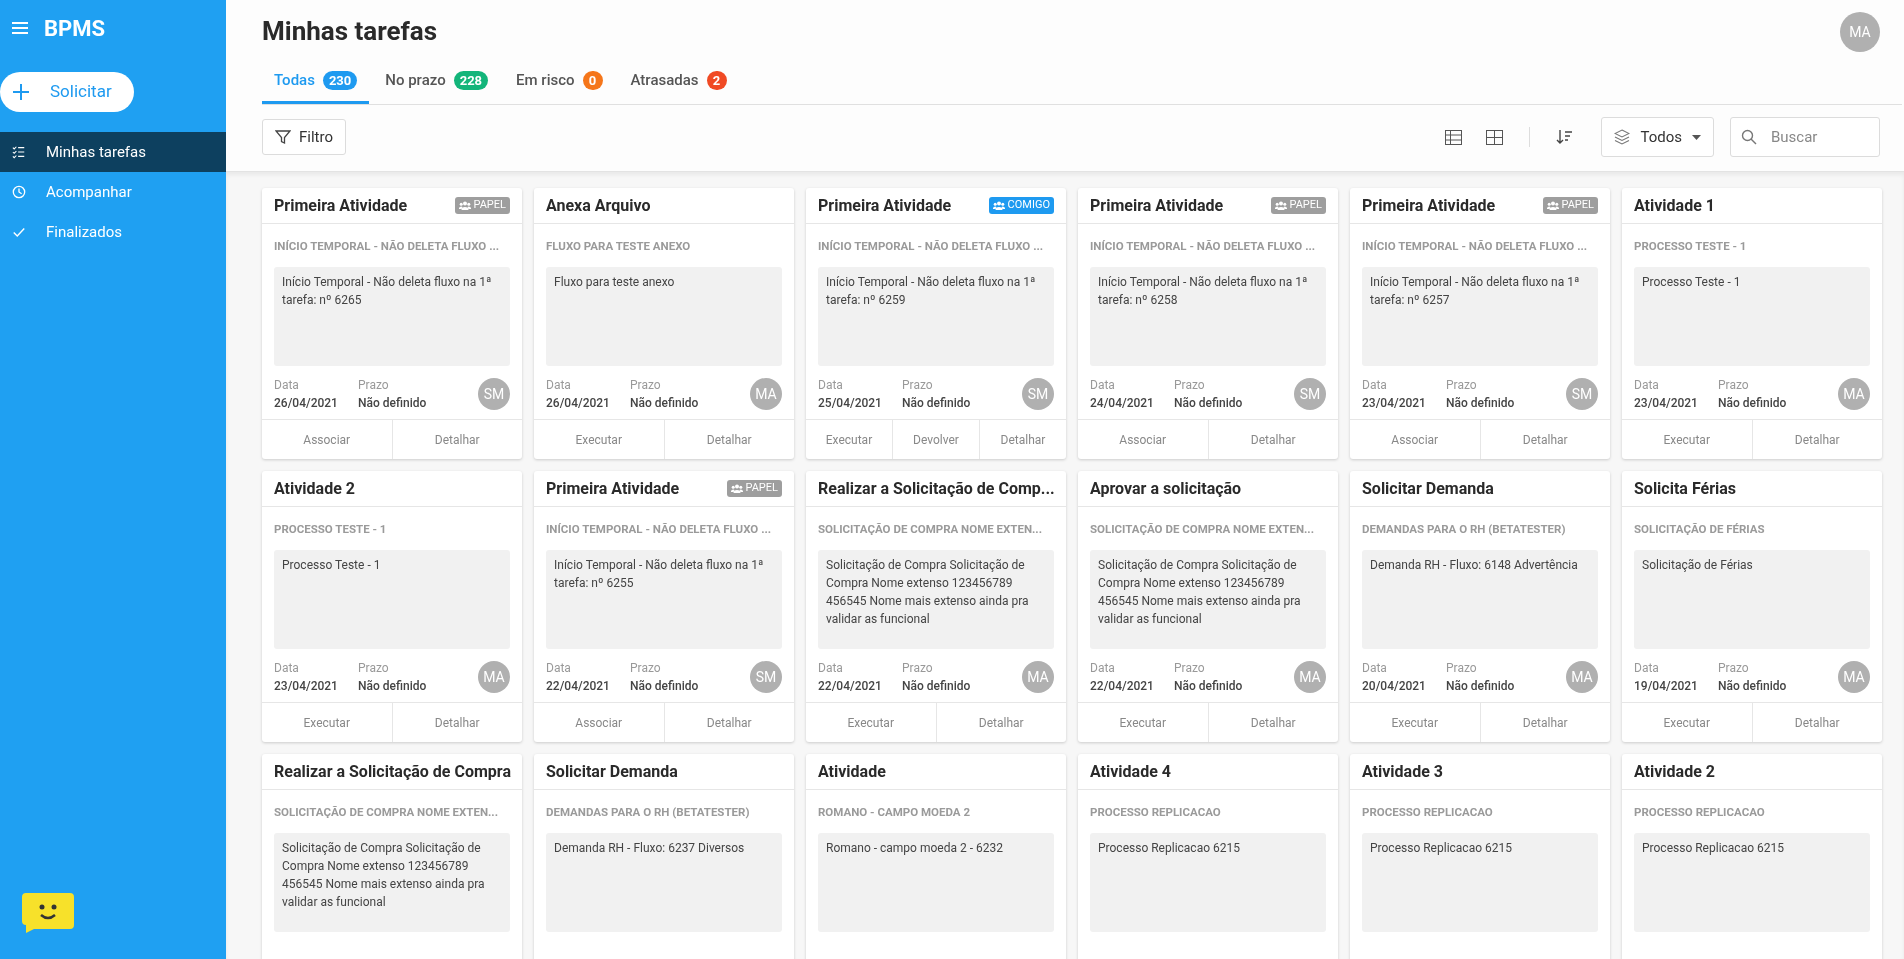 The image size is (1904, 959). What do you see at coordinates (936, 317) in the screenshot?
I see `task-description: Início Temporal - Não deleta fluxo na 1ª tarefa: nº 6259` at bounding box center [936, 317].